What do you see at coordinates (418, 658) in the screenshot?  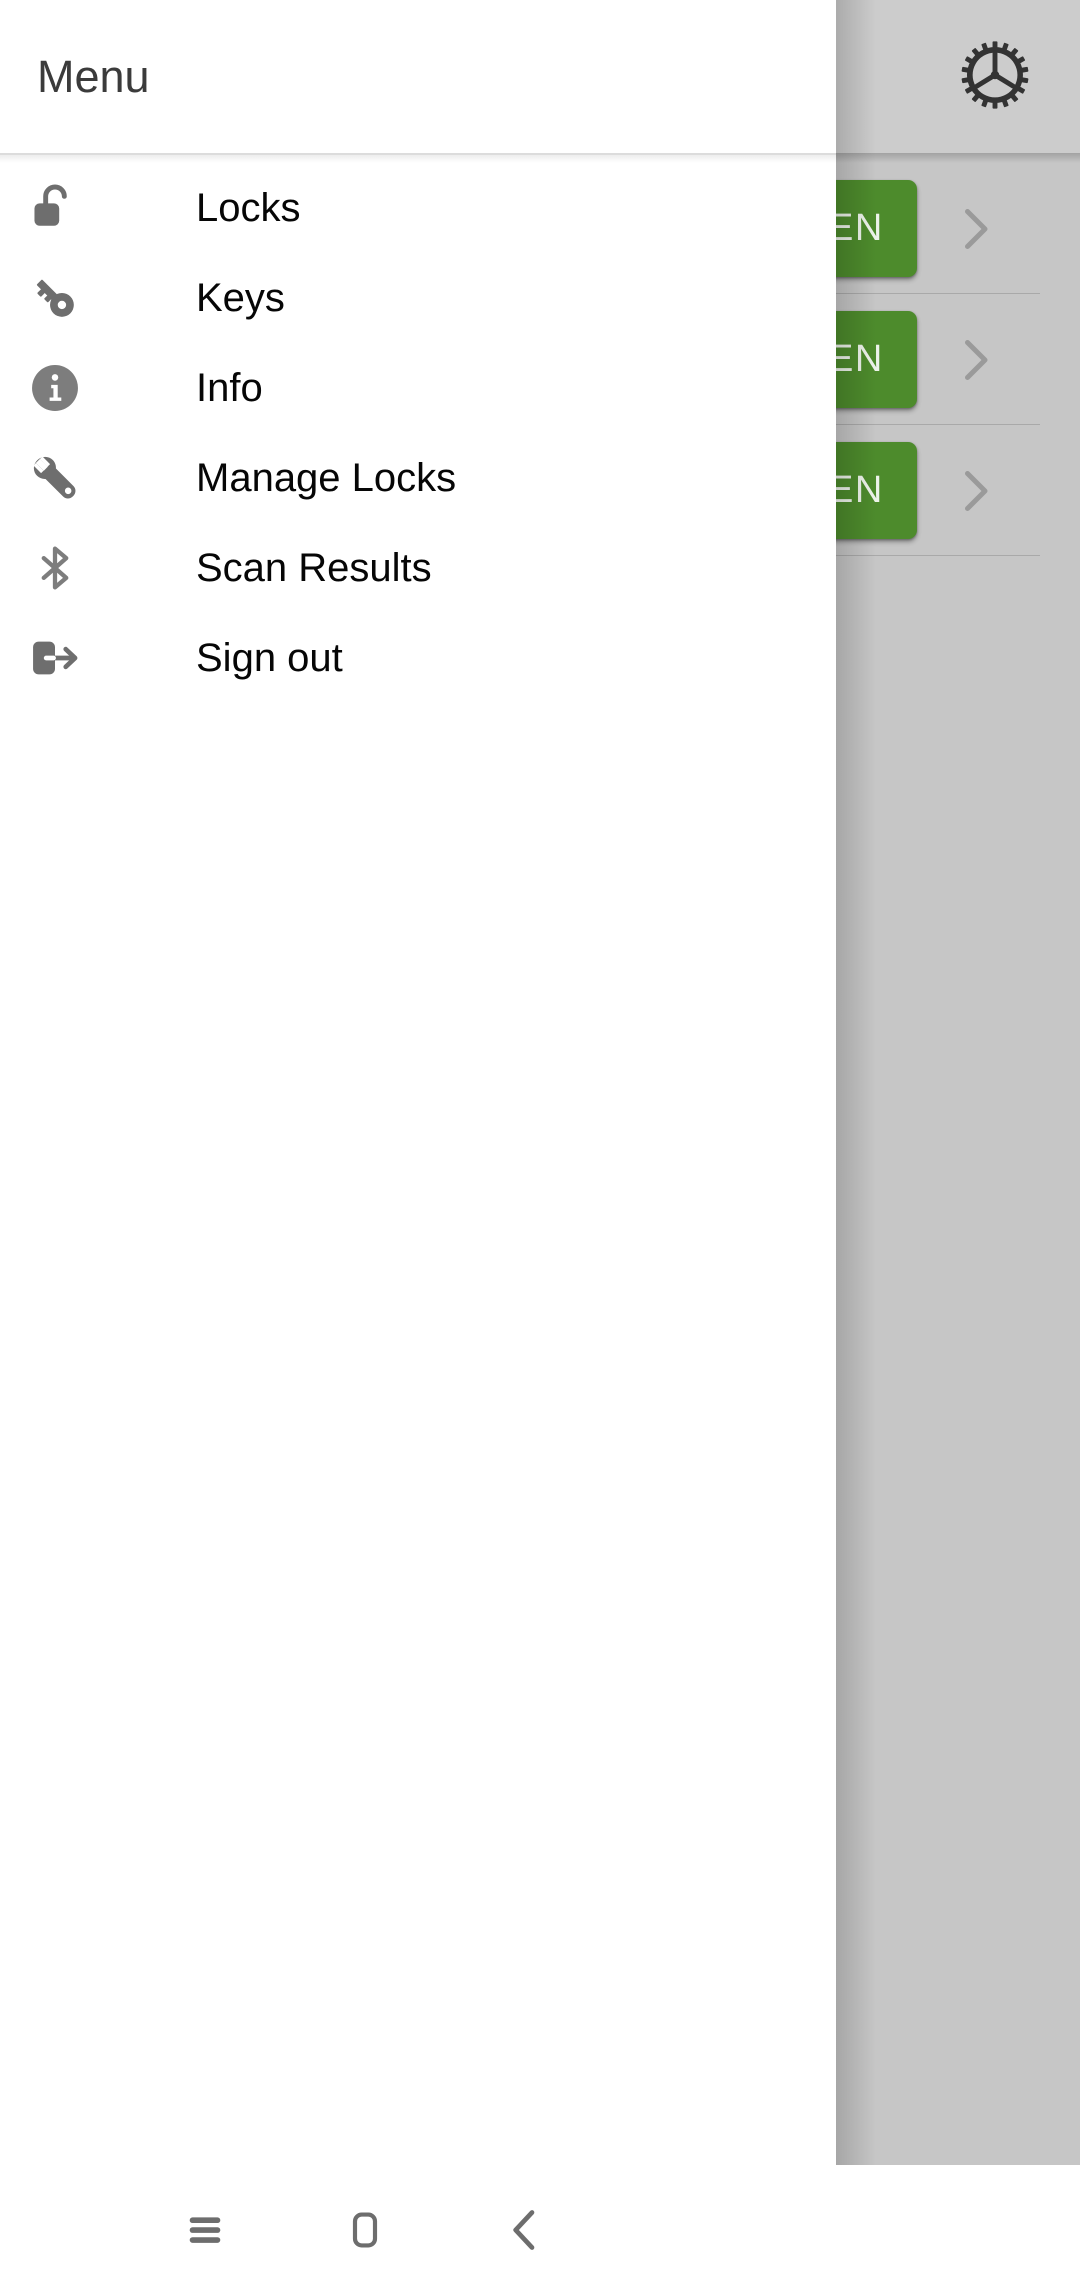 I see `sidebar-item-sign-out: Sign out` at bounding box center [418, 658].